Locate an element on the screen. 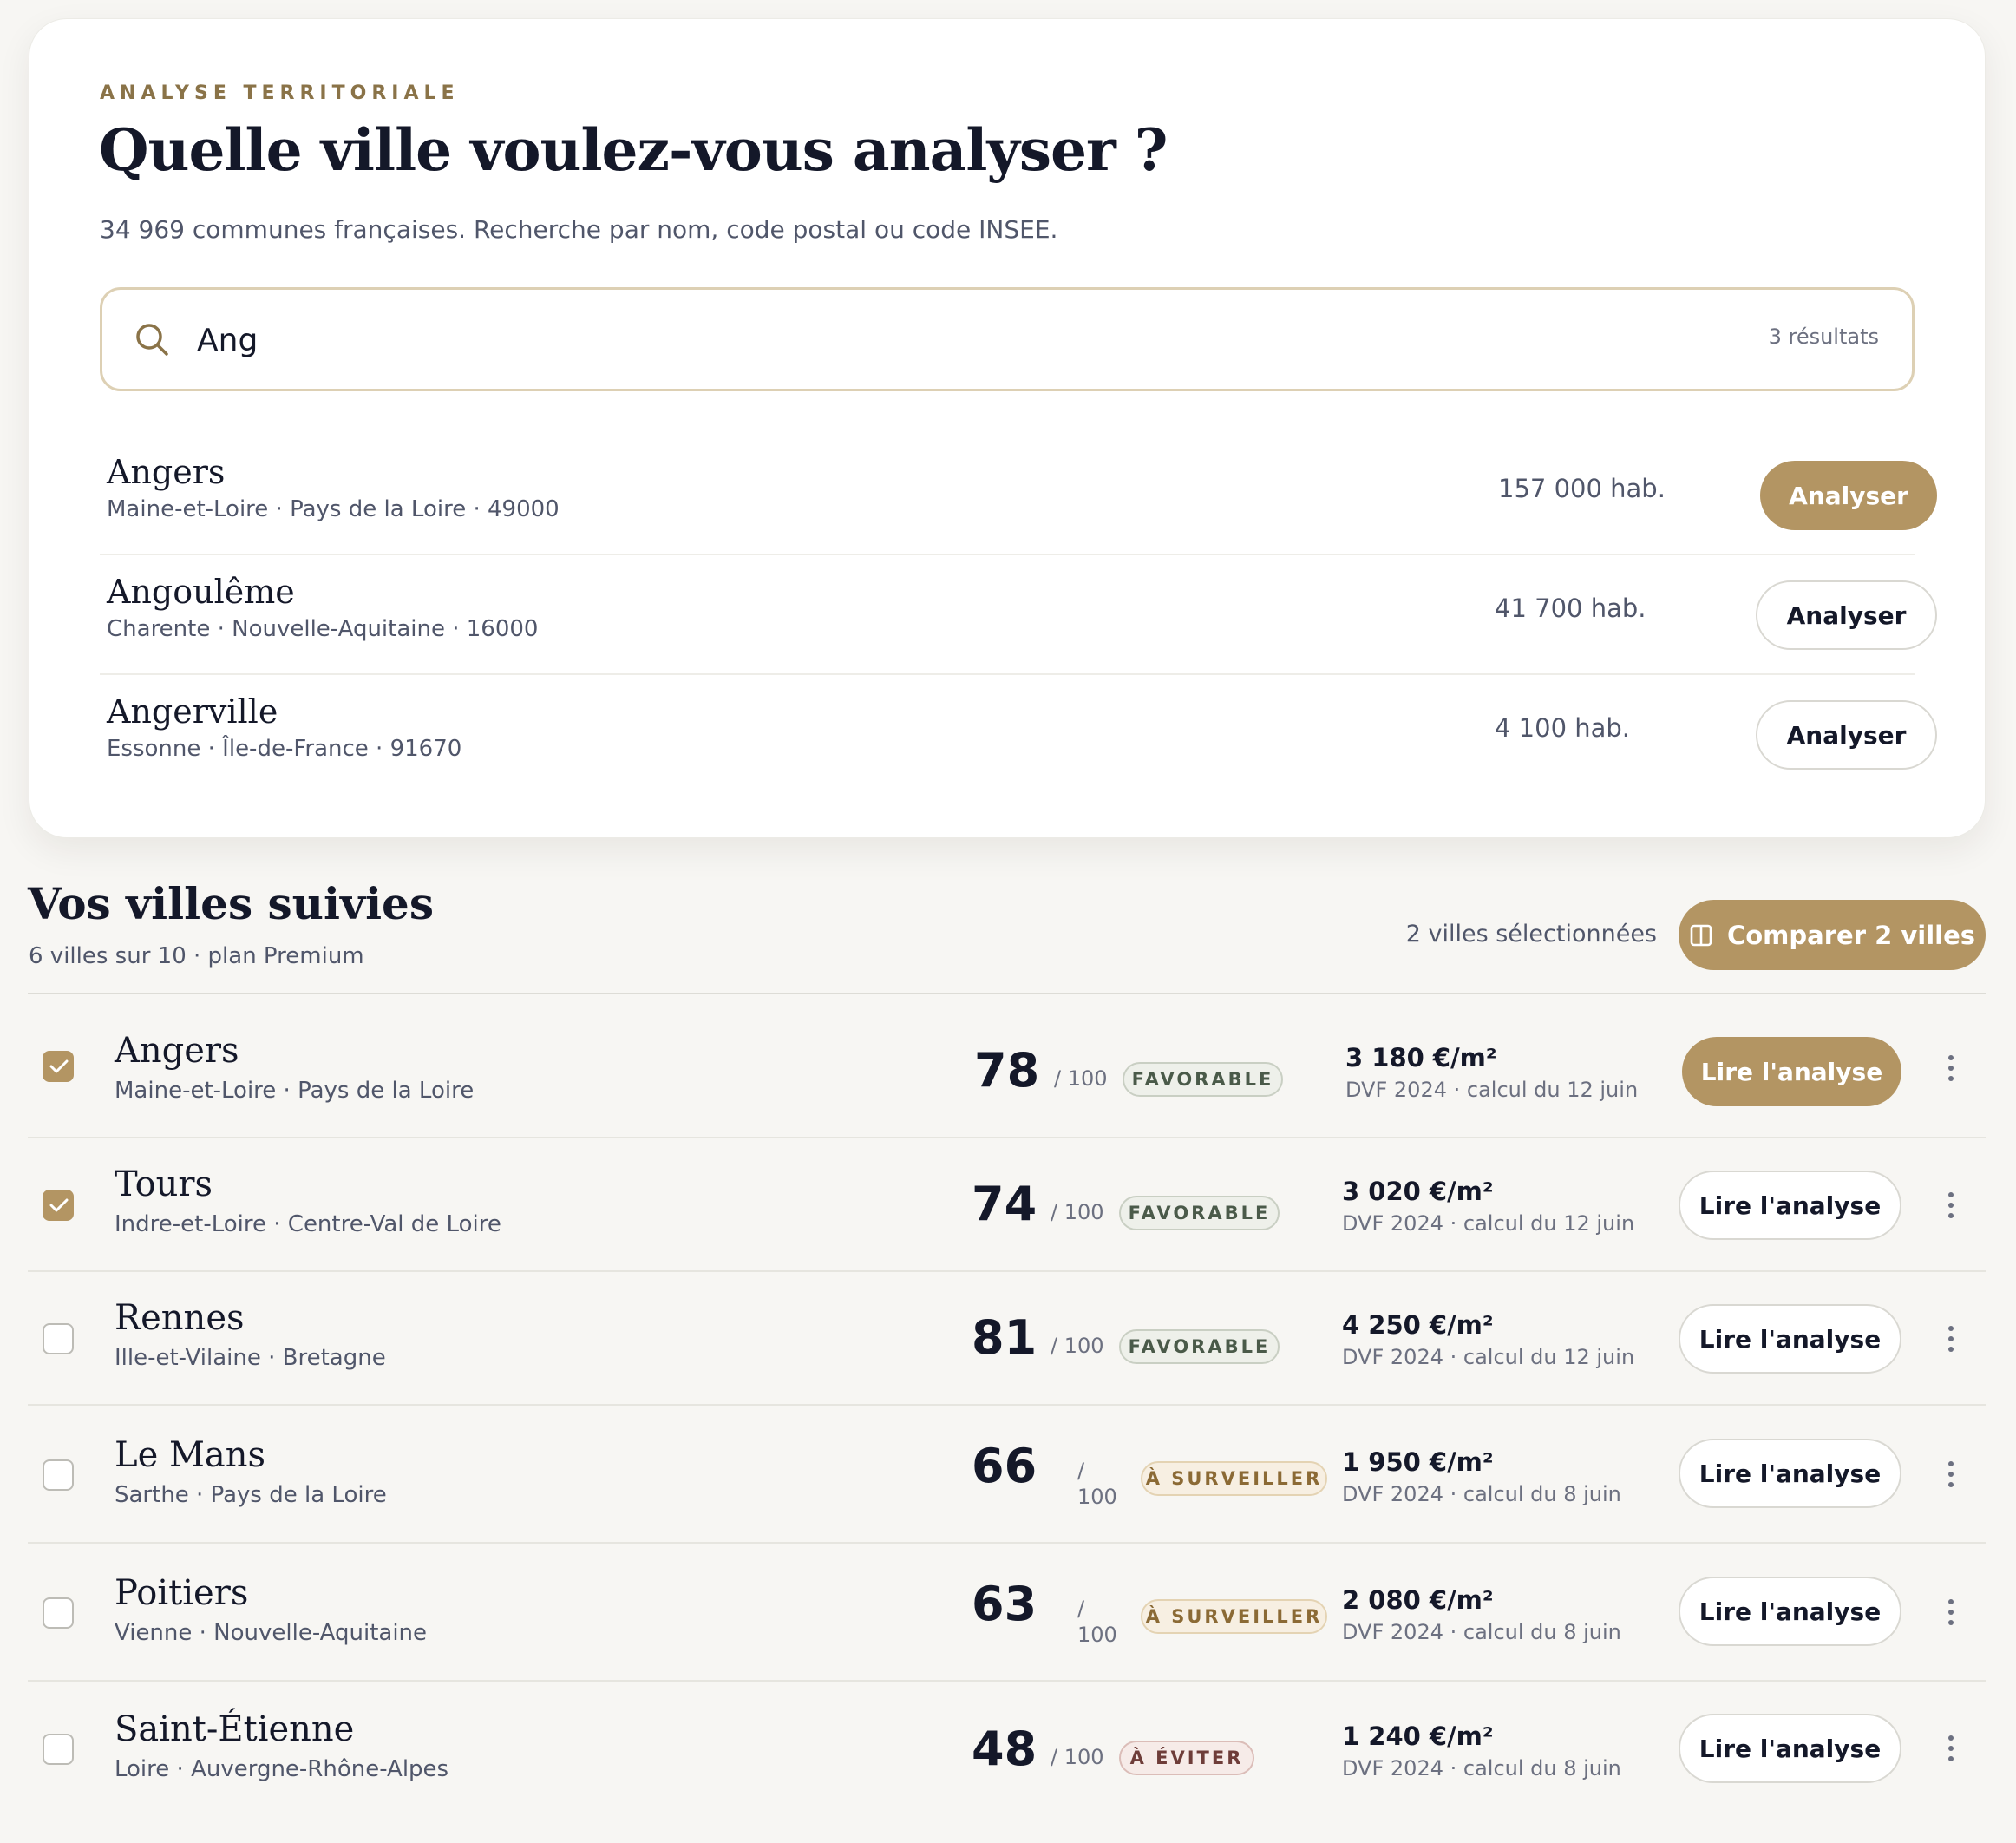  result-city-name: Angers is located at coordinates (166, 472).